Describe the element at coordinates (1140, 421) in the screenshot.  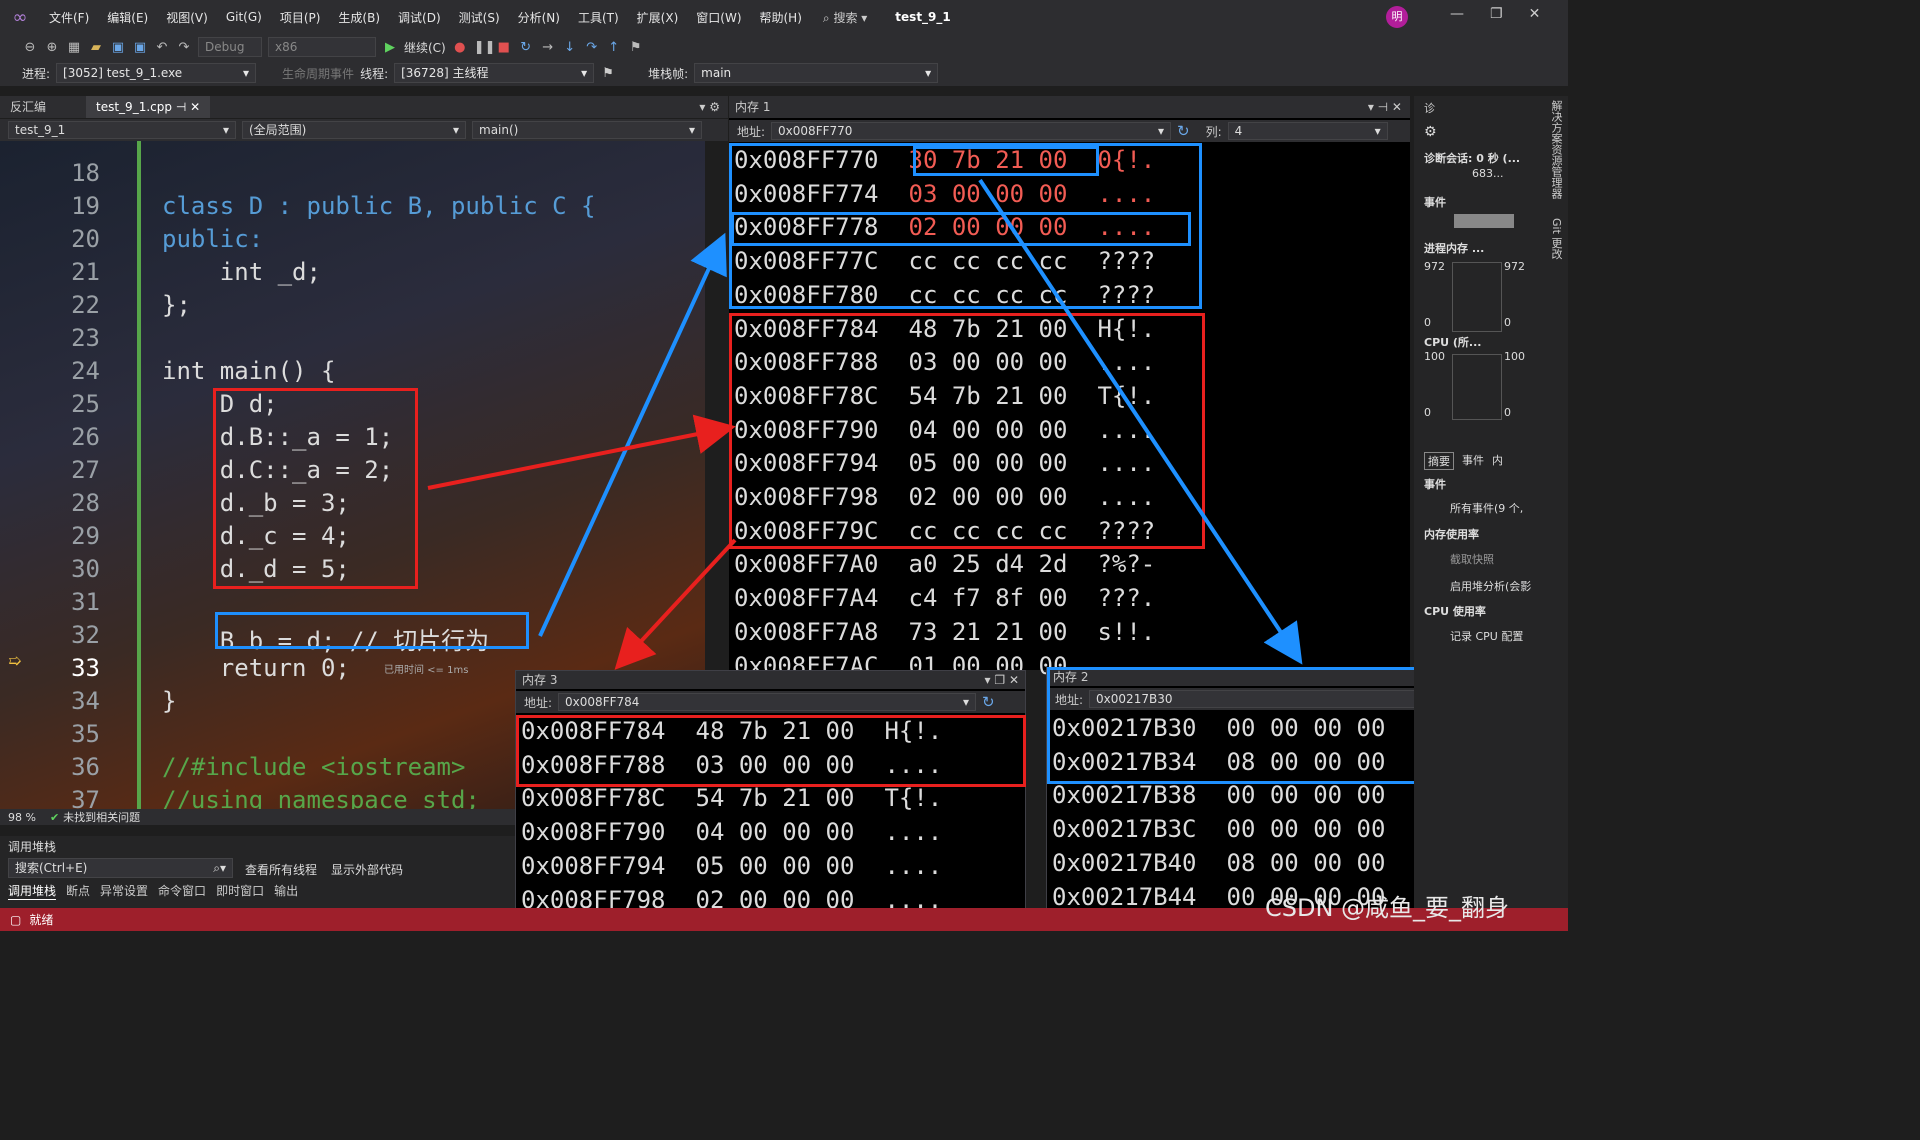
I see `arrow-vbptr-to-mem2` at that location.